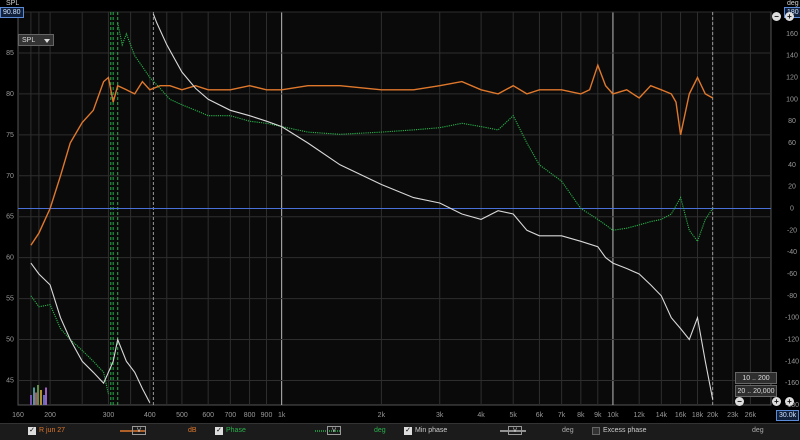 This screenshot has width=800, height=440. Describe the element at coordinates (208, 415) in the screenshot. I see `x-tick-label: 600` at that location.